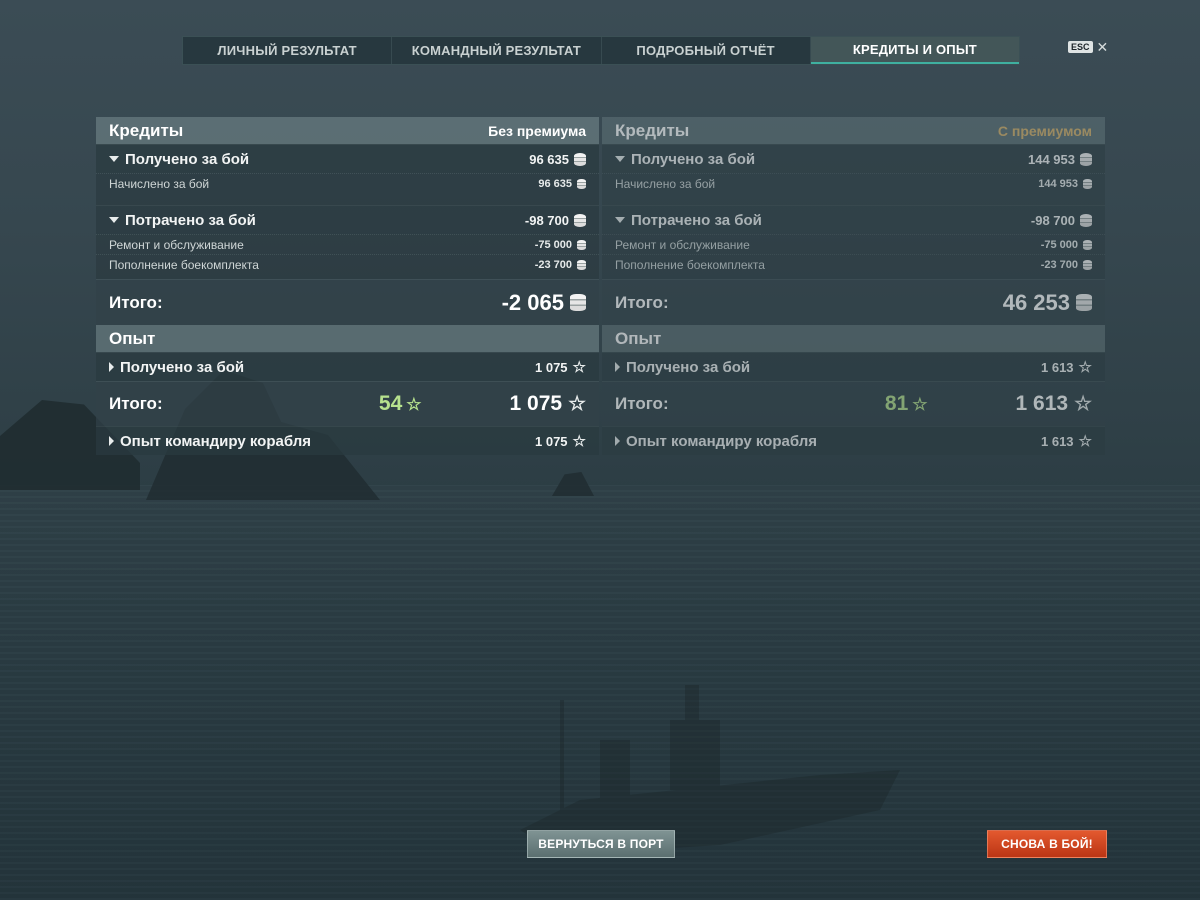 The height and width of the screenshot is (900, 1200). I want to click on xp-earned-row: Получено за бой 1 075 ☆, so click(347, 366).